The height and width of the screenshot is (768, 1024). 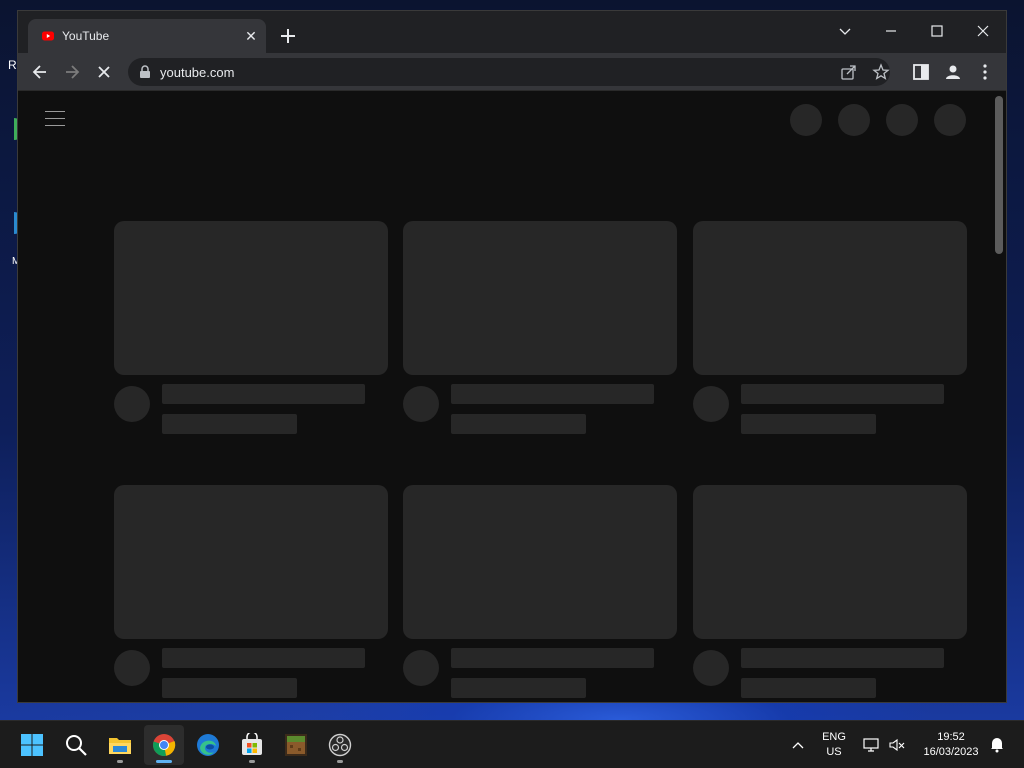 I want to click on file-explorer-icon, so click(x=120, y=746).